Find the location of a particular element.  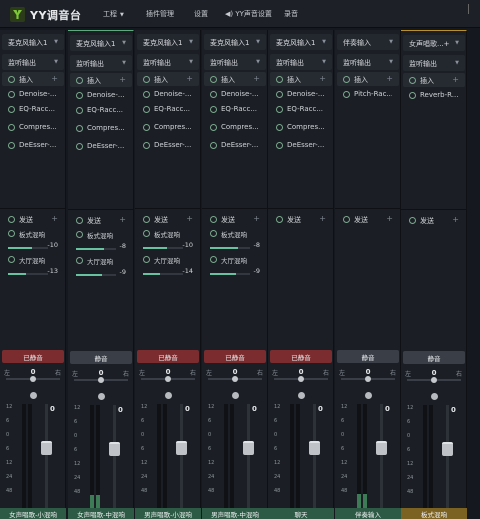

window-control is located at coordinates (471, 9).